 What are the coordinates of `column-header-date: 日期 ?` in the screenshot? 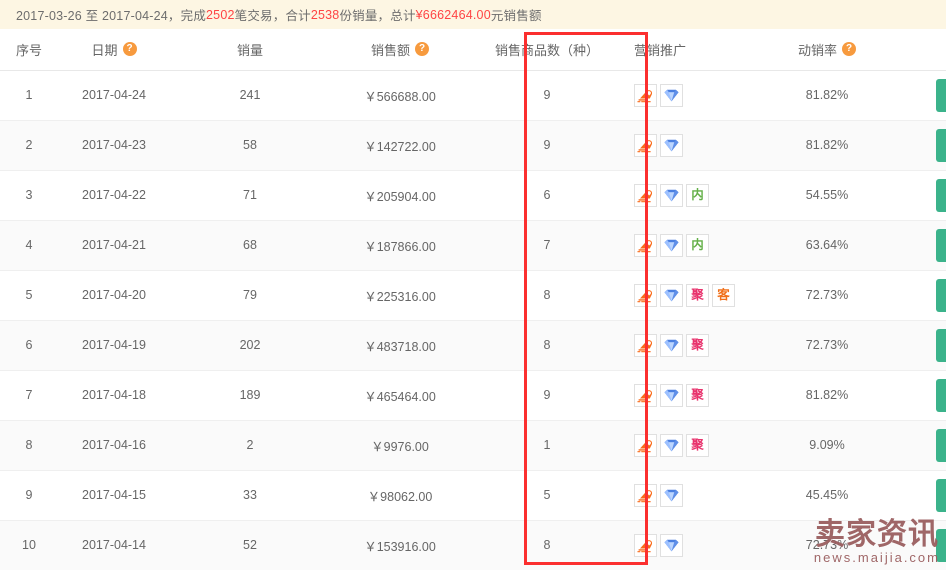 It's located at (114, 50).